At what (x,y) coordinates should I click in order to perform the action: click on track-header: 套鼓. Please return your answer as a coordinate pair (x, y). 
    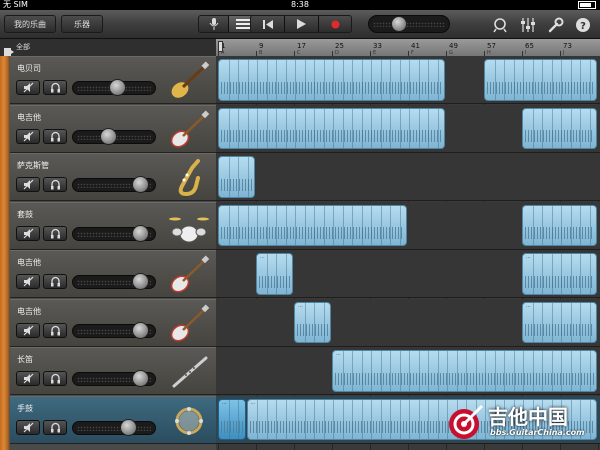
    Looking at the image, I should click on (113, 225).